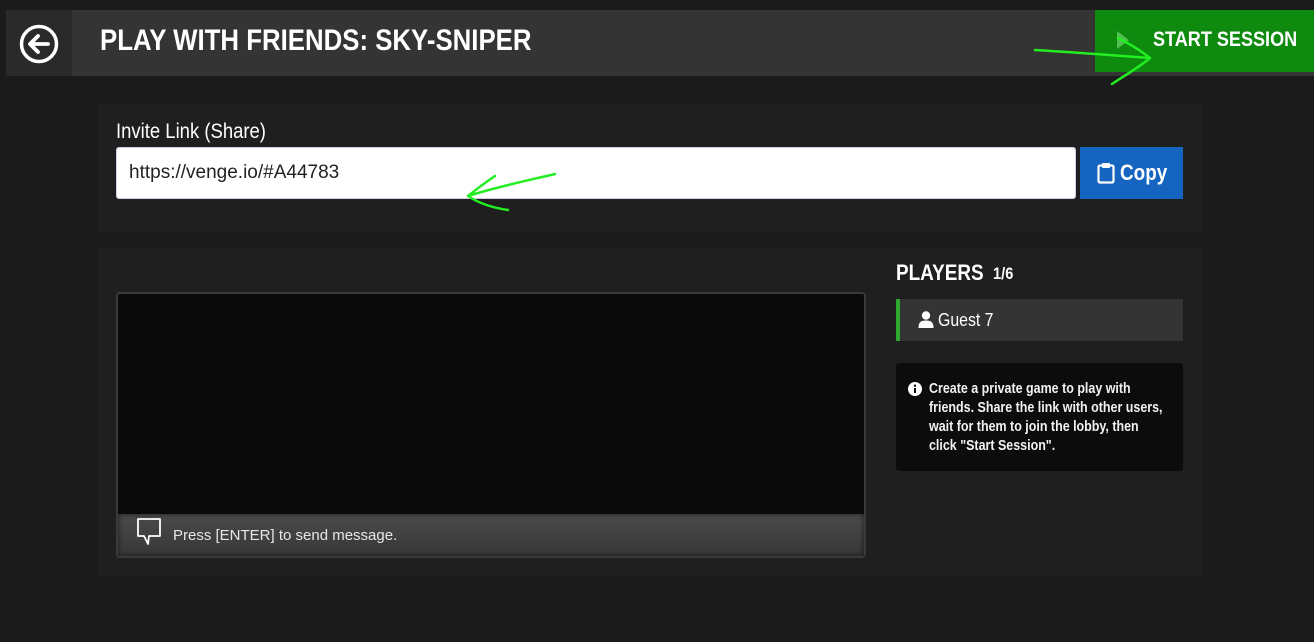 Image resolution: width=1314 pixels, height=642 pixels. I want to click on page-title: PLAY WITH FRIENDS: SKY-SNIPER, so click(316, 40).